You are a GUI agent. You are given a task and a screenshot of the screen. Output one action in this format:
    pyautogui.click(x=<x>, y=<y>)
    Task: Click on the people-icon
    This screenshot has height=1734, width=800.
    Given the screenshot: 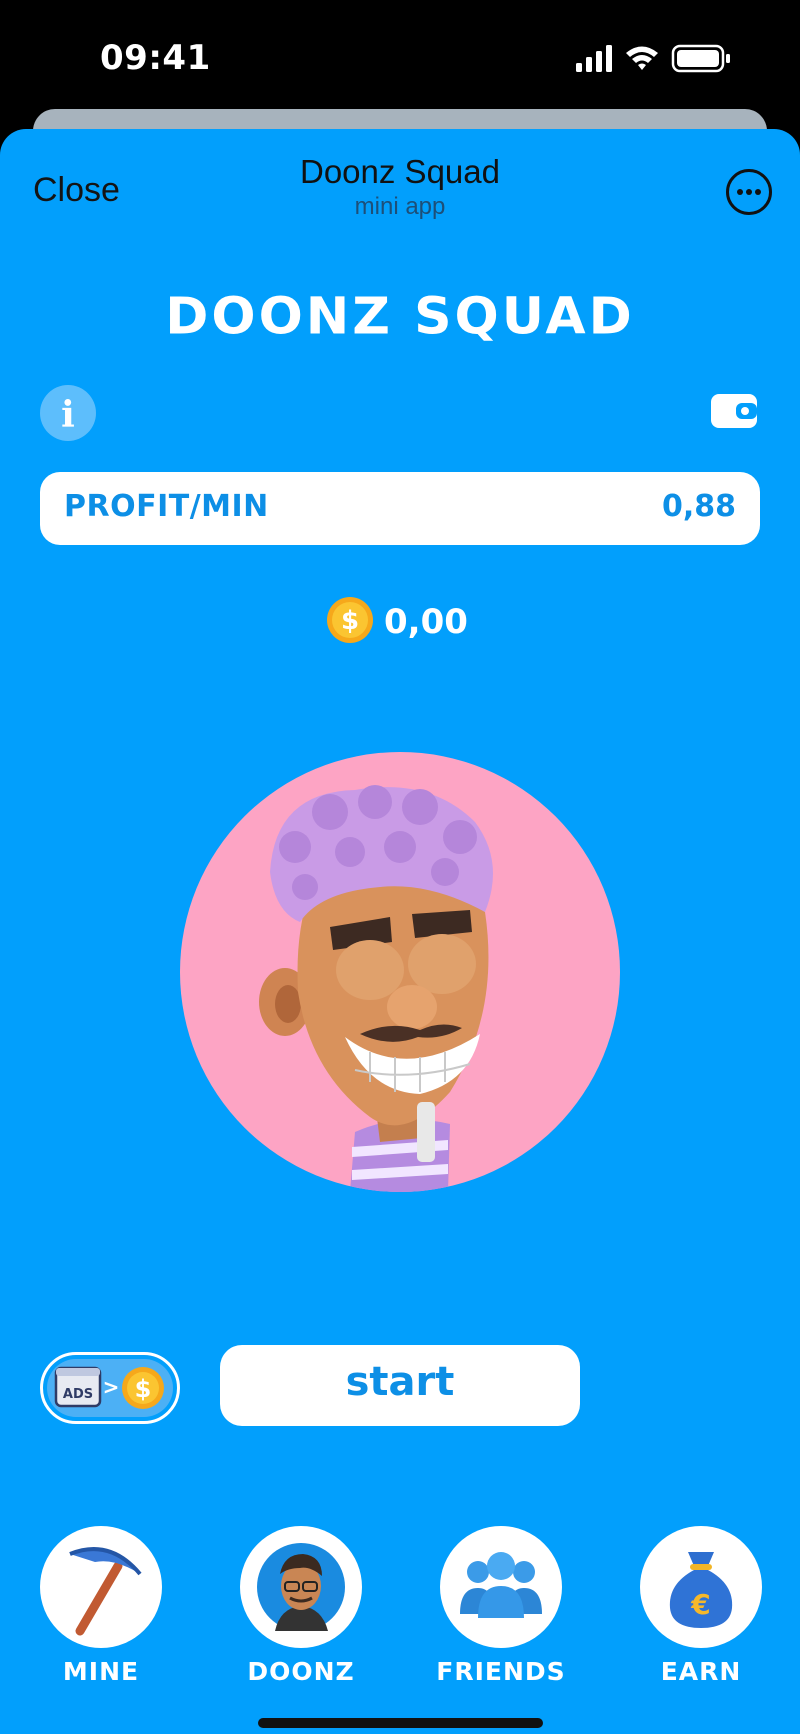 What is the action you would take?
    pyautogui.click(x=501, y=1585)
    